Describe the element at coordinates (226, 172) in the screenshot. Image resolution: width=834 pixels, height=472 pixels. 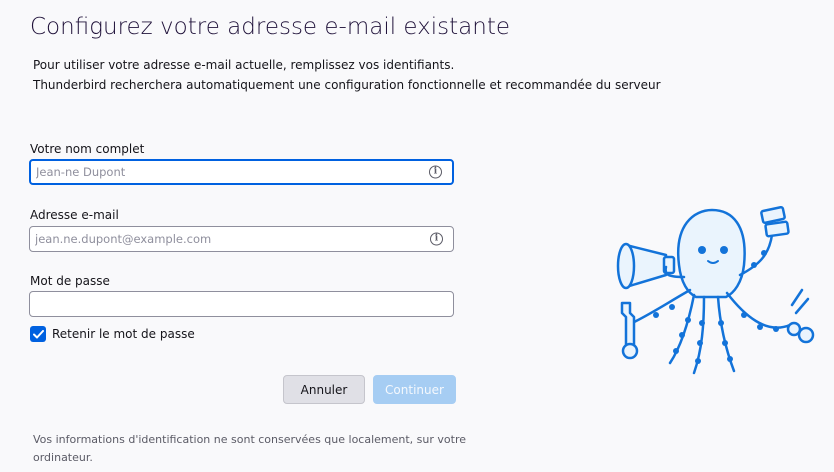
I see `name-input` at that location.